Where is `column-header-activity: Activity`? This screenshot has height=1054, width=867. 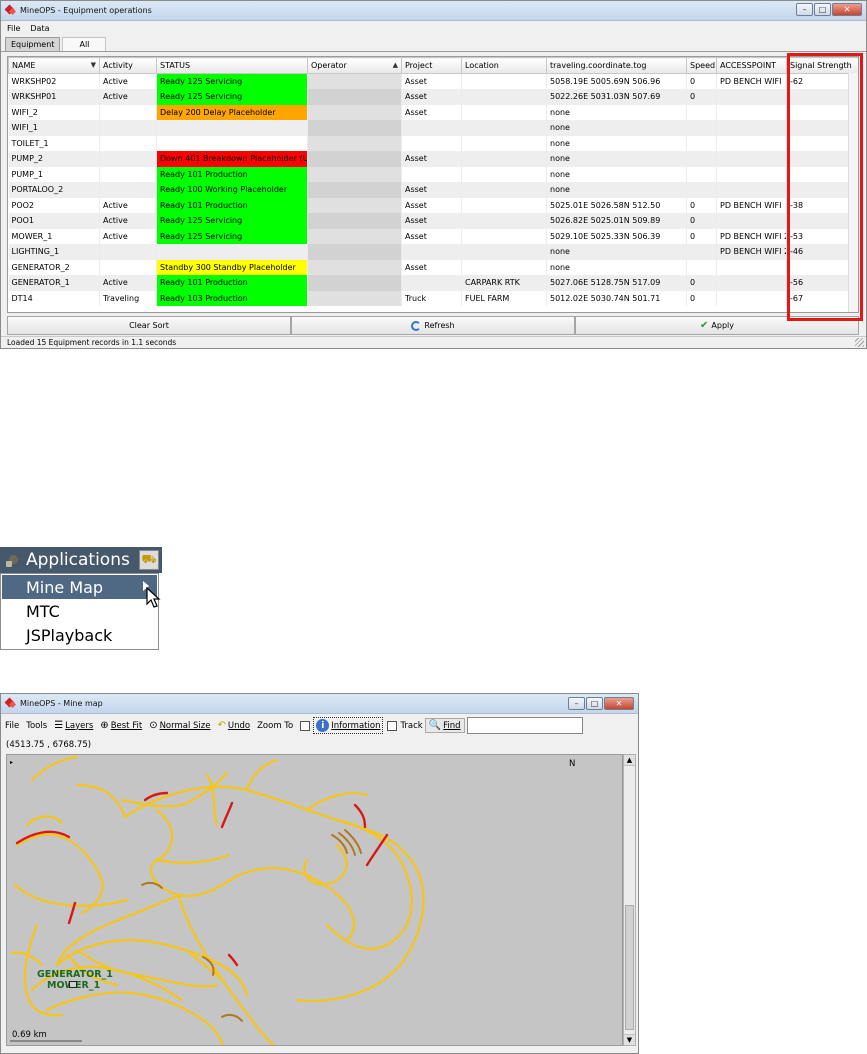 column-header-activity: Activity is located at coordinates (128, 65).